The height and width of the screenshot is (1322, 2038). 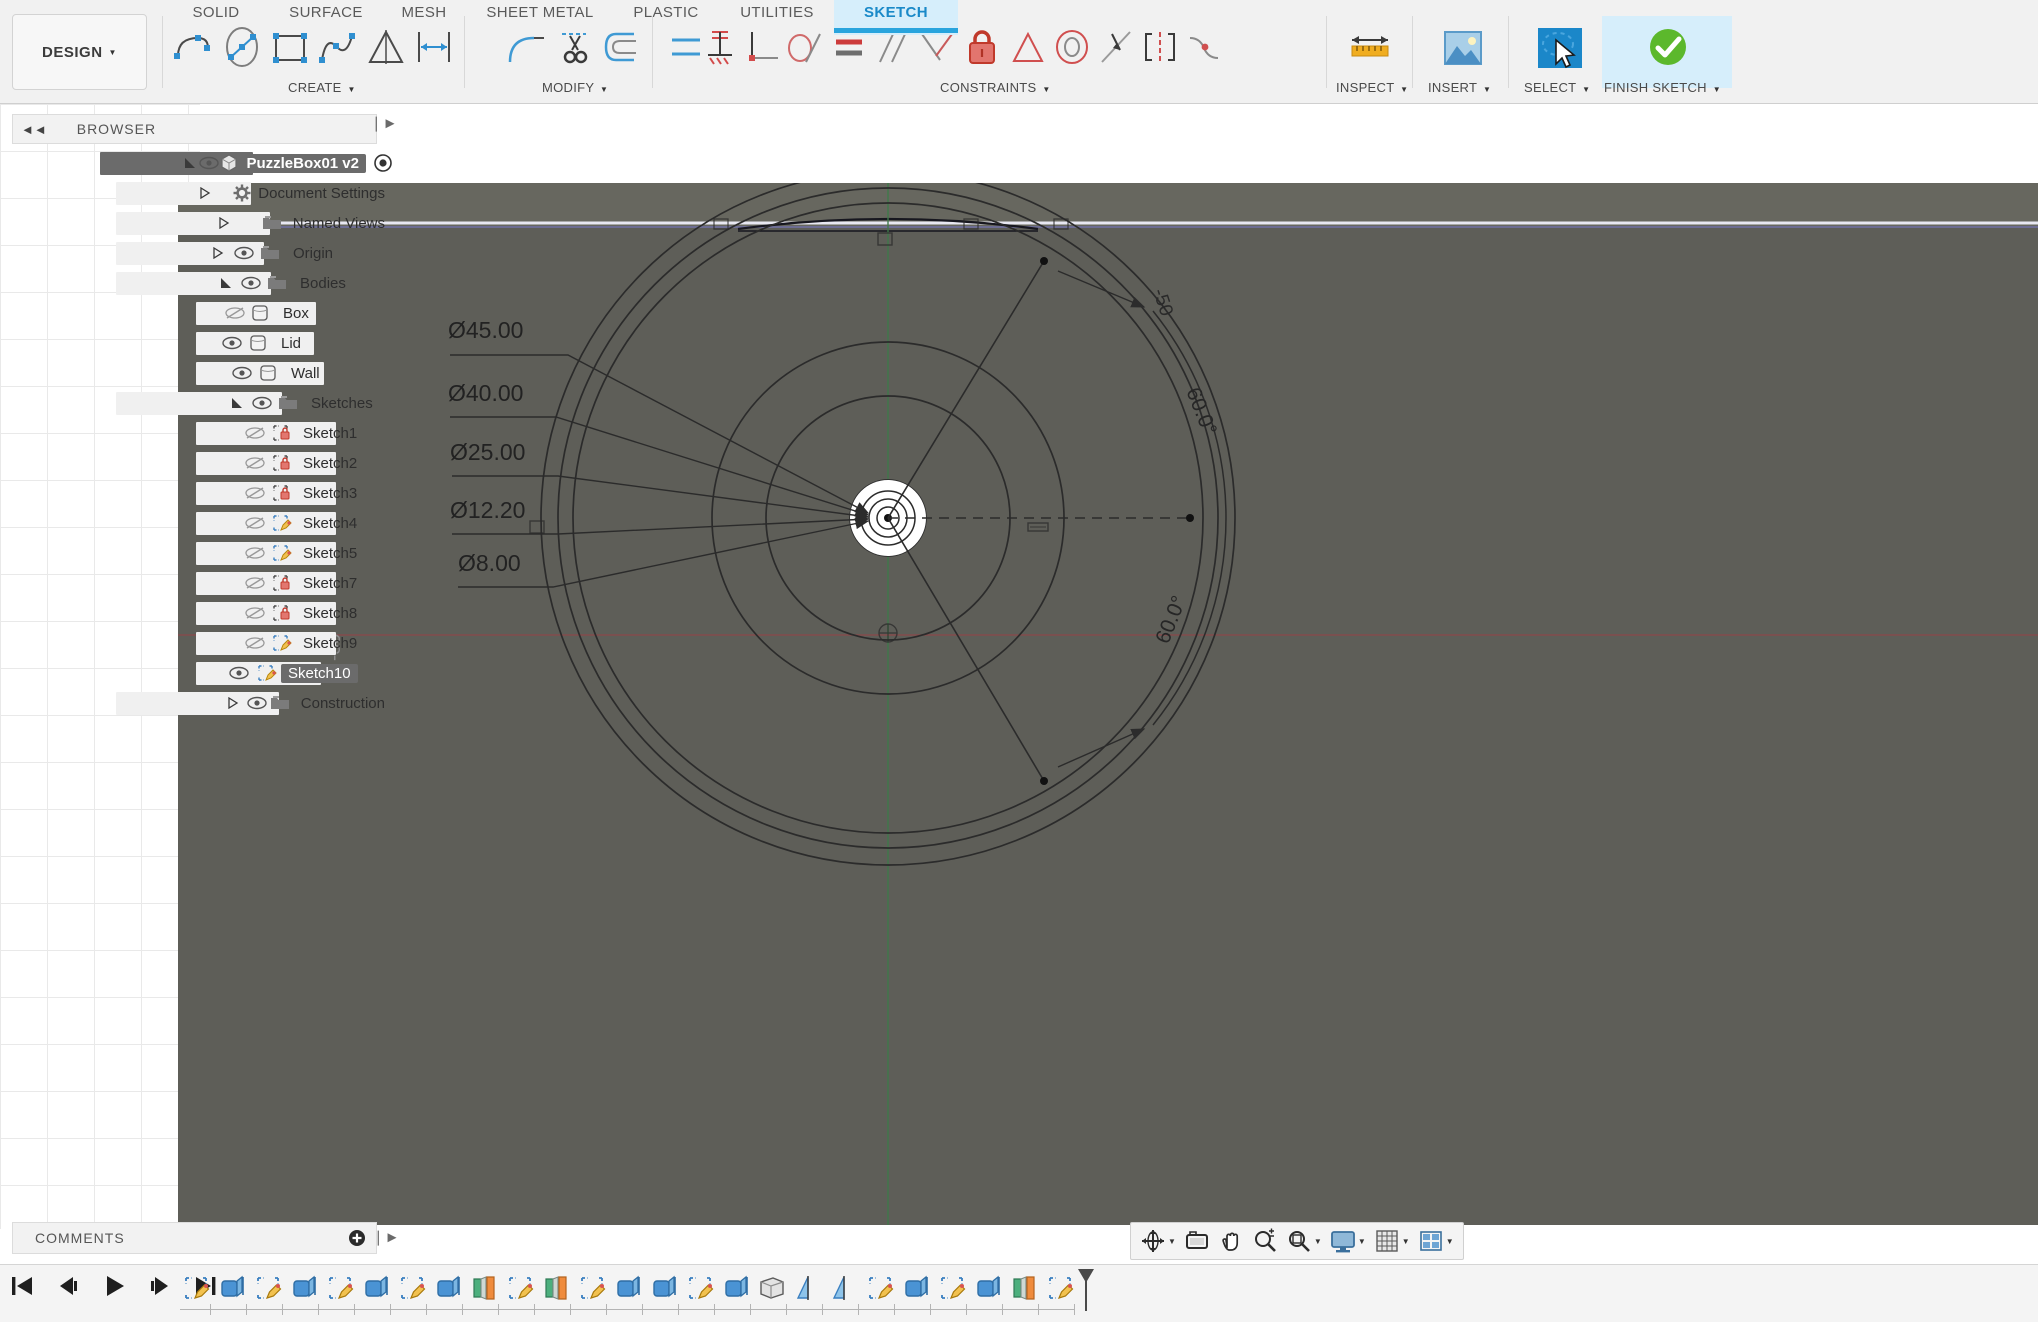 I want to click on add-comment-icon, so click(x=357, y=1238).